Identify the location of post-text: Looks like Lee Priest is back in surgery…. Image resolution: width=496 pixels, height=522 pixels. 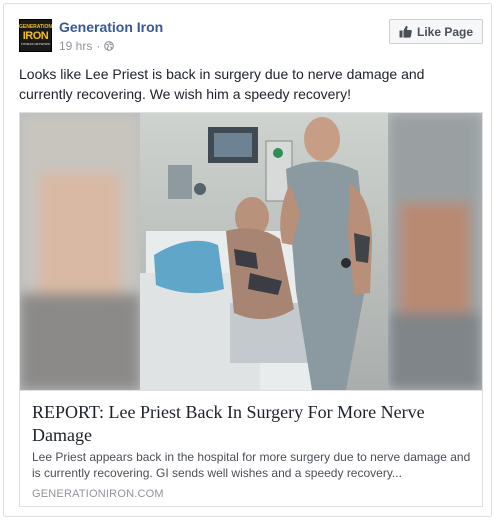
(222, 84).